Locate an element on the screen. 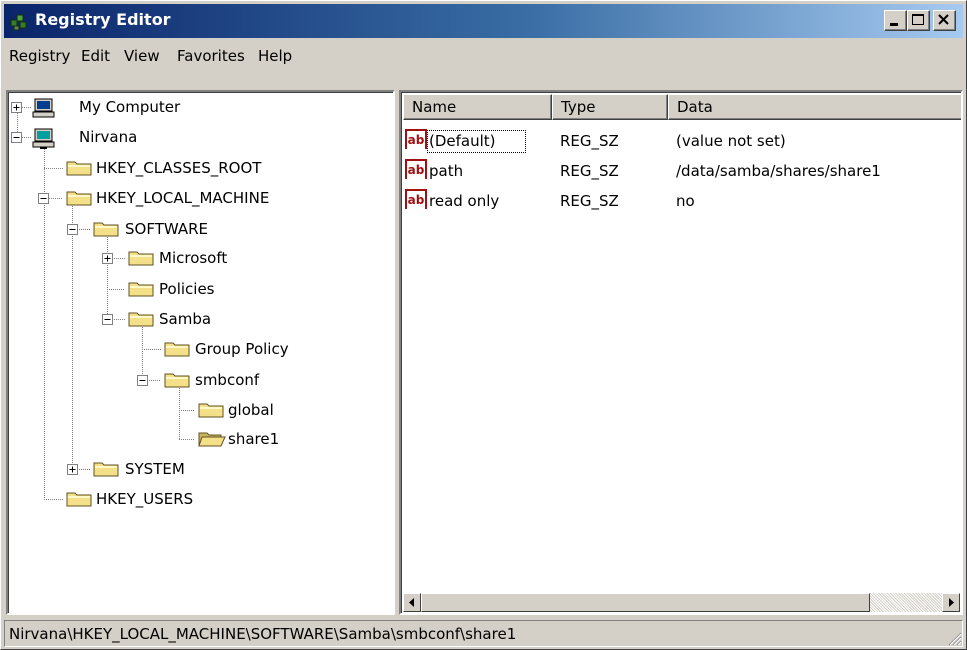  network-computer-icon is located at coordinates (43, 138).